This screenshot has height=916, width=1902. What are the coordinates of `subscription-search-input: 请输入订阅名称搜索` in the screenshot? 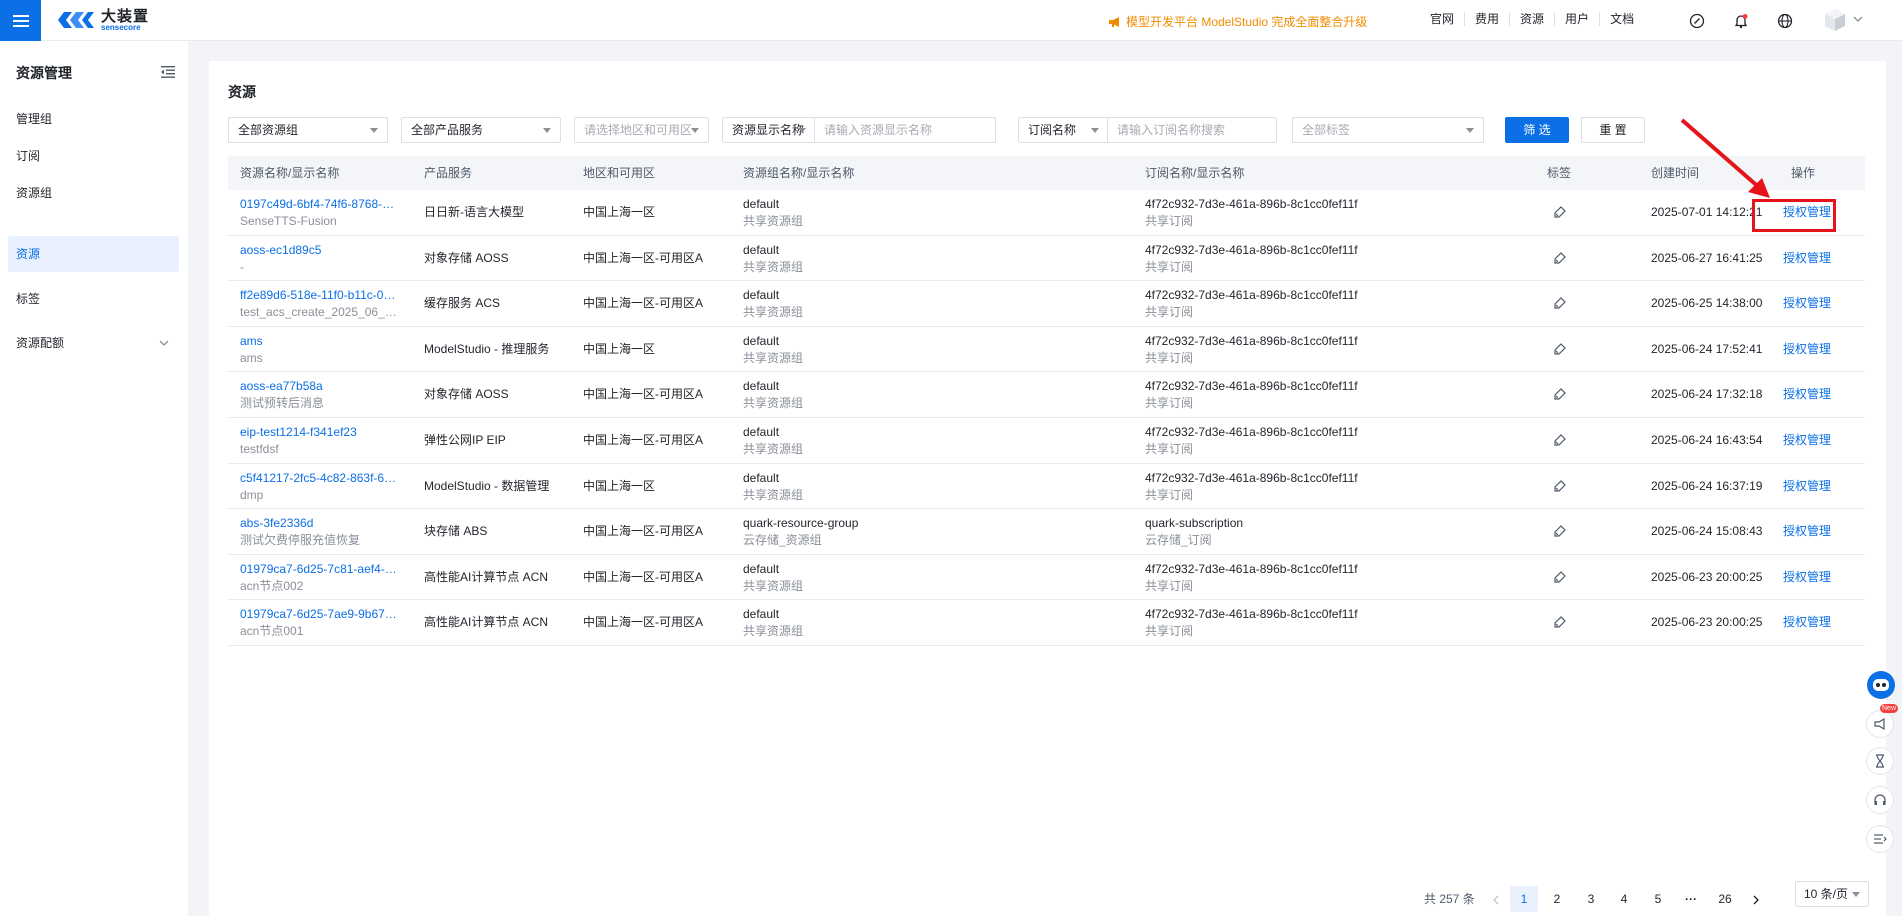 It's located at (1192, 130).